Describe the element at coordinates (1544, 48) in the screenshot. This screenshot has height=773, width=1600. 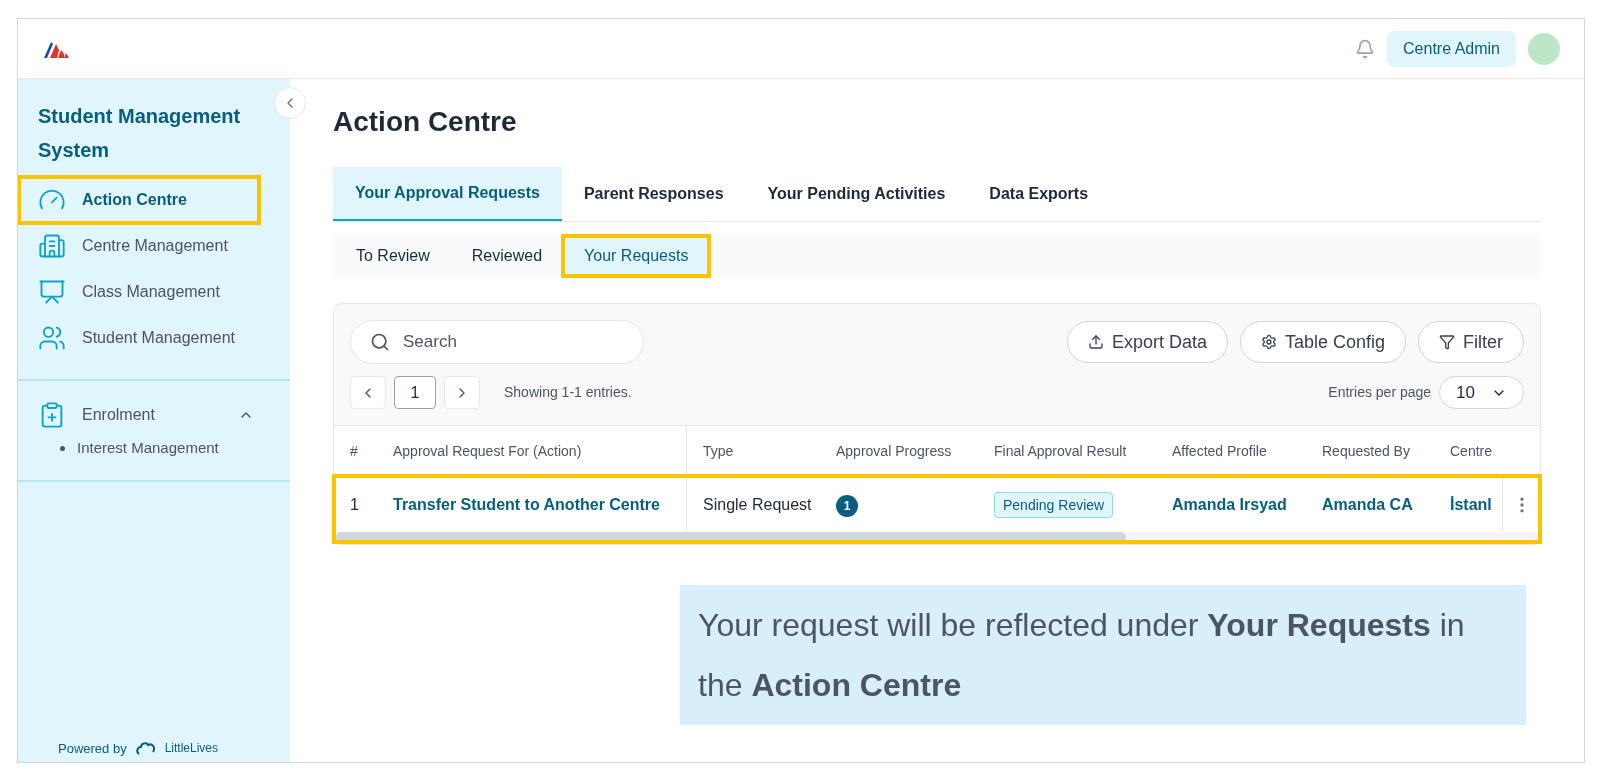
I see `avatar` at that location.